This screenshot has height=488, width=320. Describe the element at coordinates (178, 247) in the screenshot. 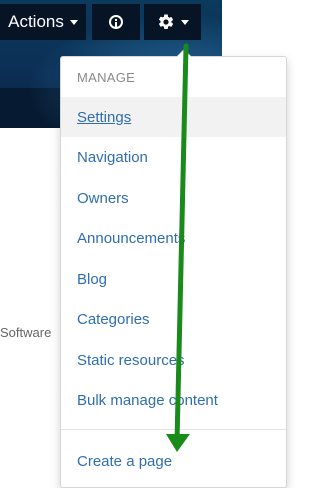

I see `annotation-arrow` at that location.